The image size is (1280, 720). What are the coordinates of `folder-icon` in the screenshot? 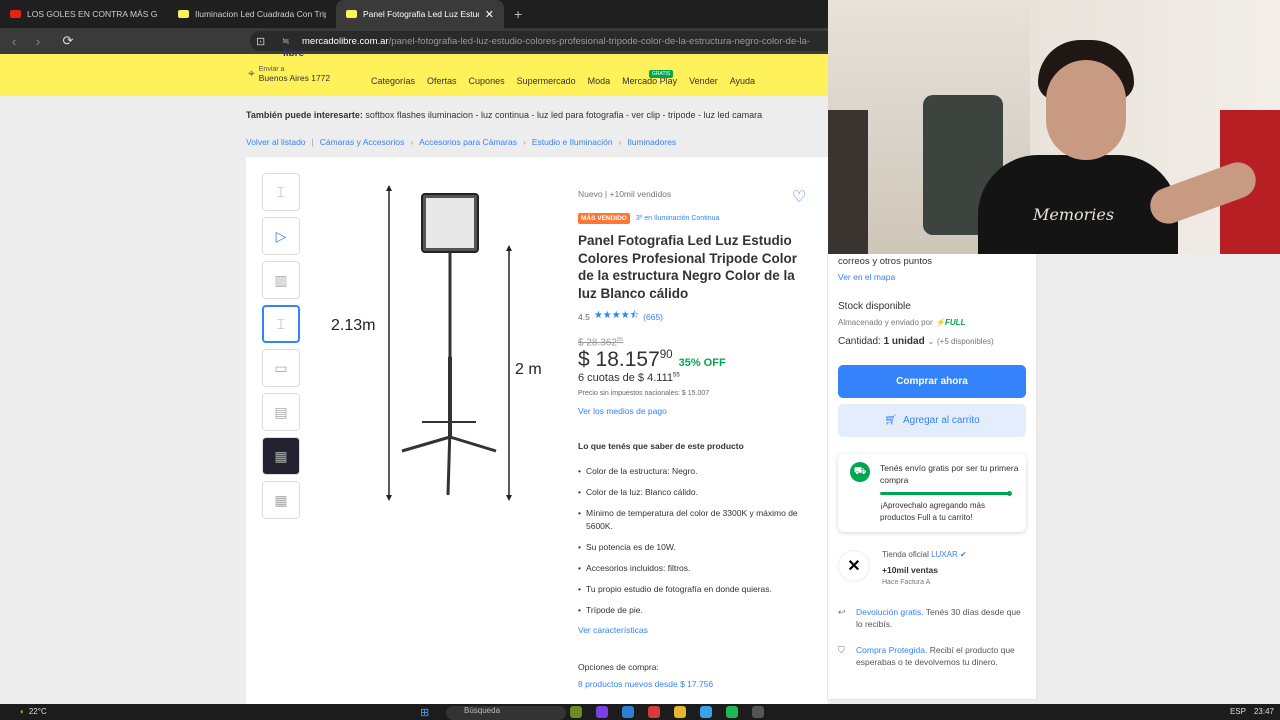 It's located at (680, 712).